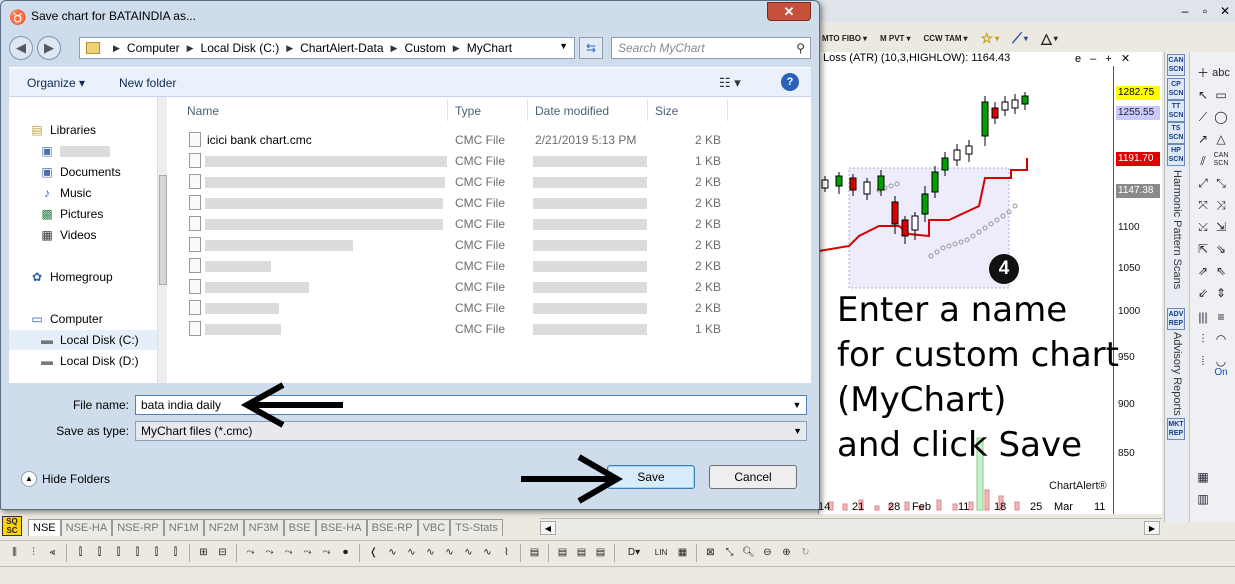  I want to click on column-type: Type, so click(468, 111).